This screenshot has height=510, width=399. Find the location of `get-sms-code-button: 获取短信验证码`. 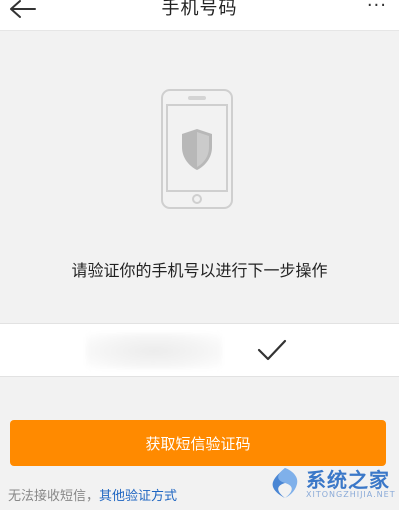

get-sms-code-button: 获取短信验证码 is located at coordinates (198, 443).